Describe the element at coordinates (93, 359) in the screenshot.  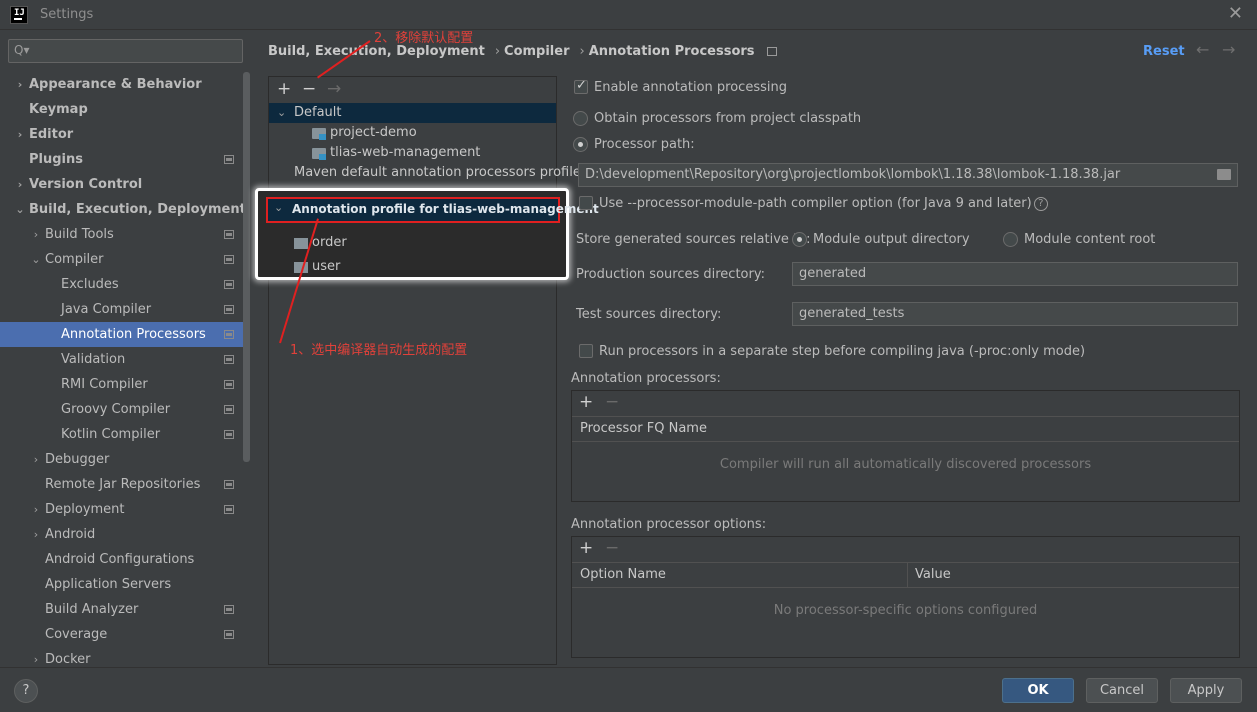
I see `sidebar-item-label: Validation` at that location.